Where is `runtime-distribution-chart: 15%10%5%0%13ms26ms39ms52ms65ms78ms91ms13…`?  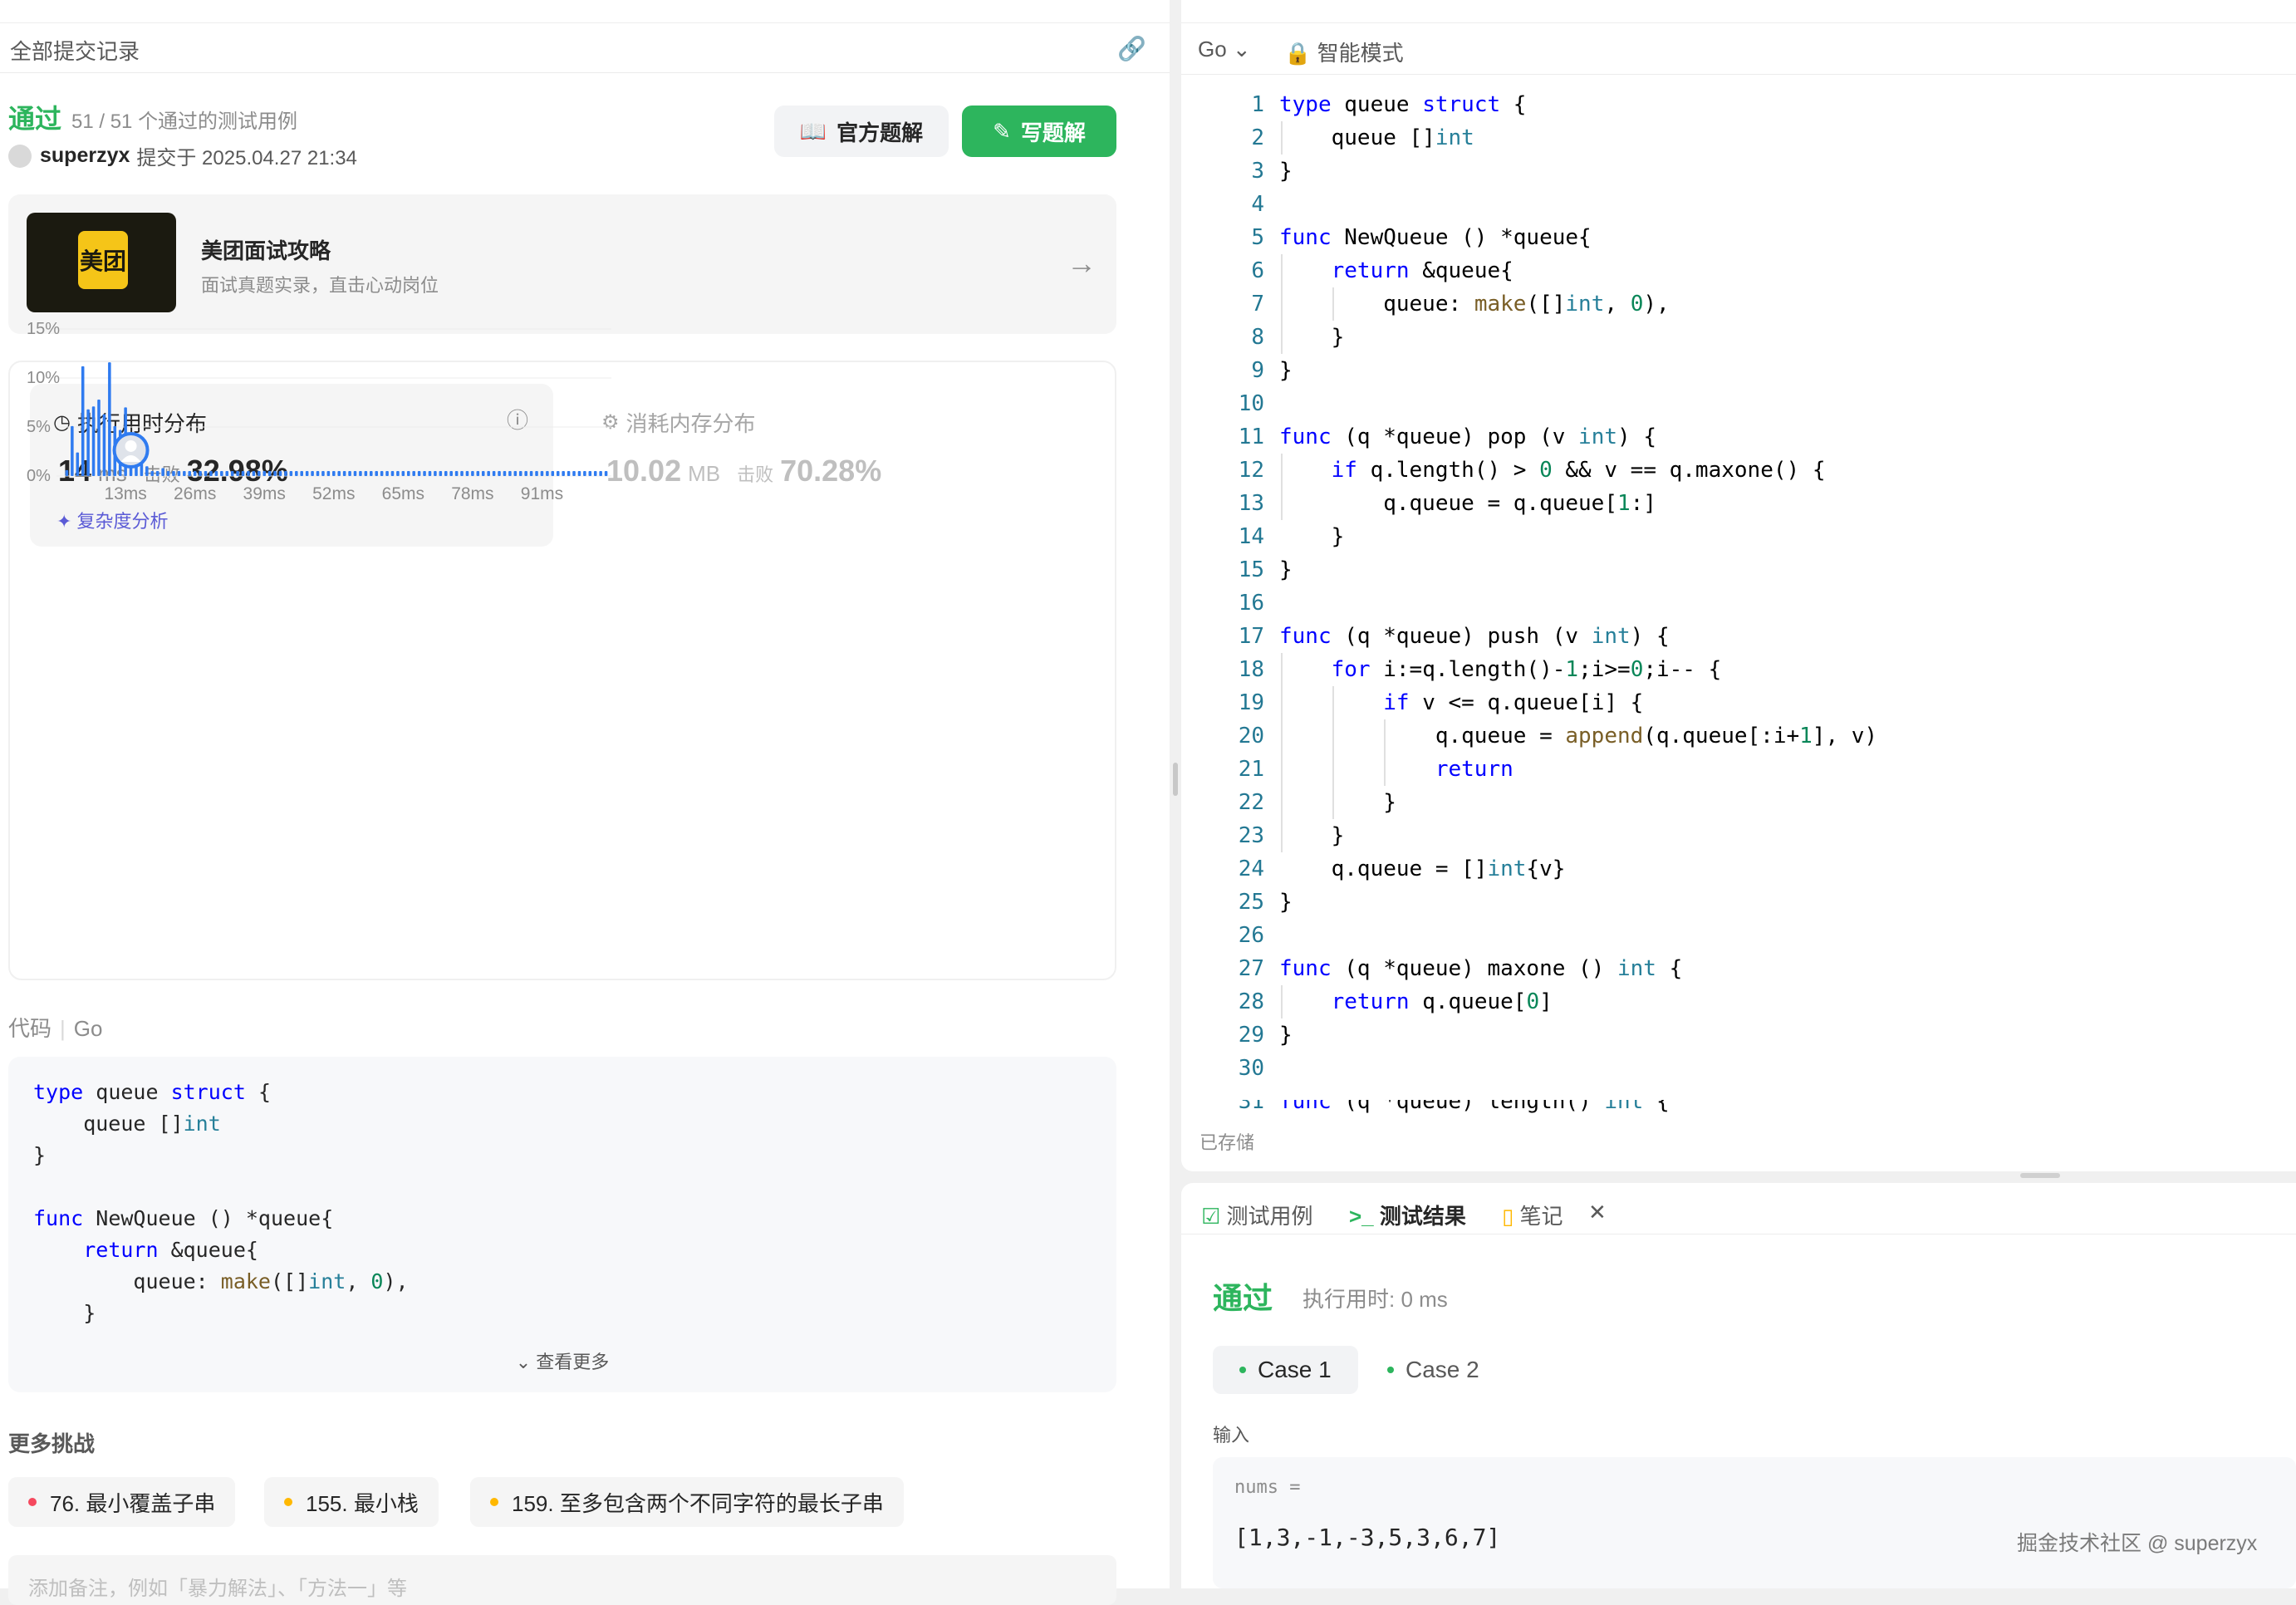
runtime-distribution-chart: 15%10%5%0%13ms26ms39ms52ms65ms78ms91ms13… is located at coordinates (562, 490).